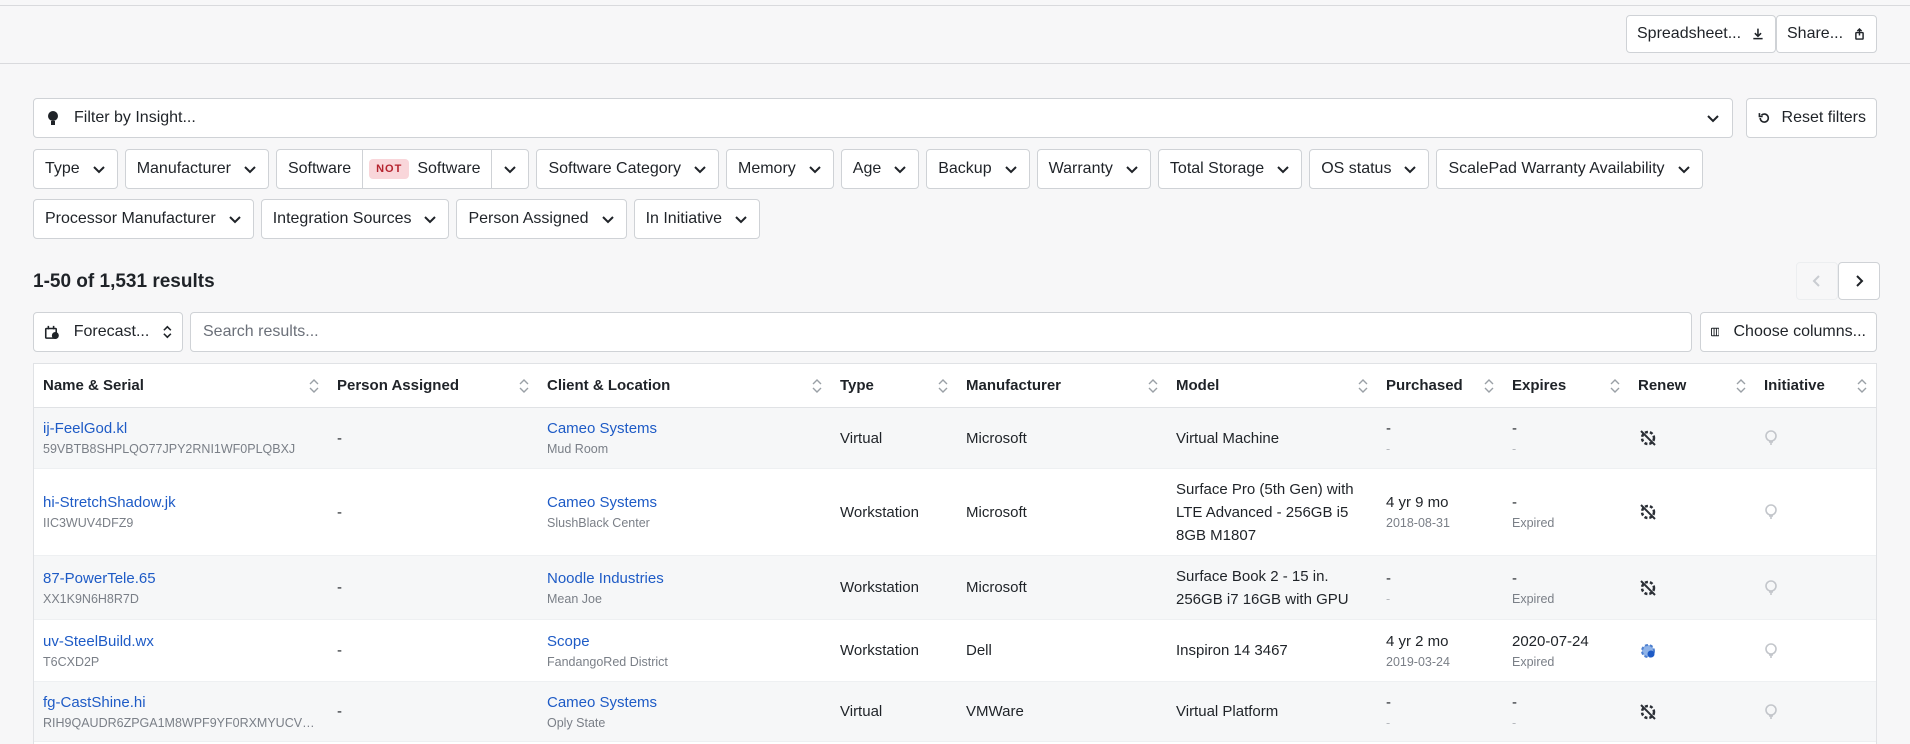 This screenshot has width=1910, height=744. What do you see at coordinates (181, 578) in the screenshot?
I see `asset-name-link: 87-PowerTele.65` at bounding box center [181, 578].